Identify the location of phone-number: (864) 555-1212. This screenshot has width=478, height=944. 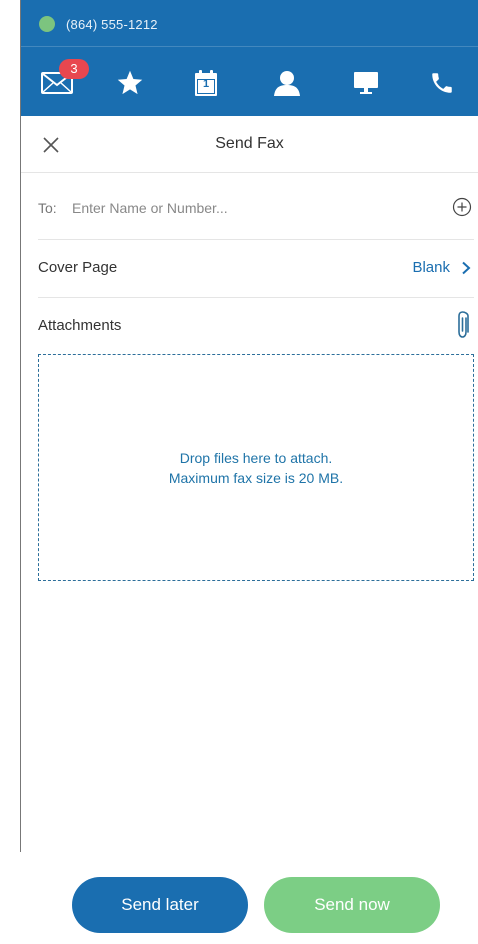
(112, 24).